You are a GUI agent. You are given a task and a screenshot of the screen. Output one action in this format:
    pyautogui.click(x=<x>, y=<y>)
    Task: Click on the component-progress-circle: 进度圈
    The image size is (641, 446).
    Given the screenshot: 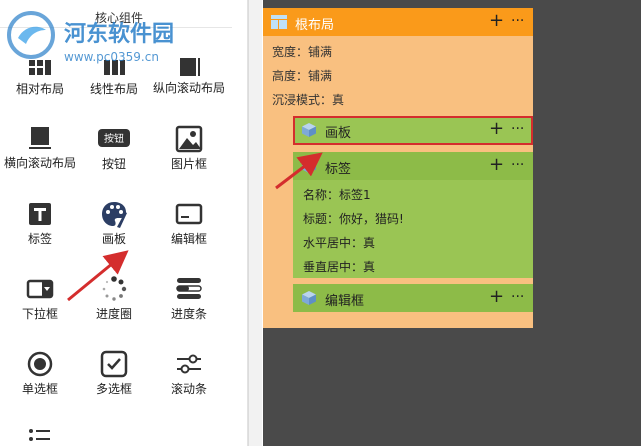 What is the action you would take?
    pyautogui.click(x=114, y=298)
    